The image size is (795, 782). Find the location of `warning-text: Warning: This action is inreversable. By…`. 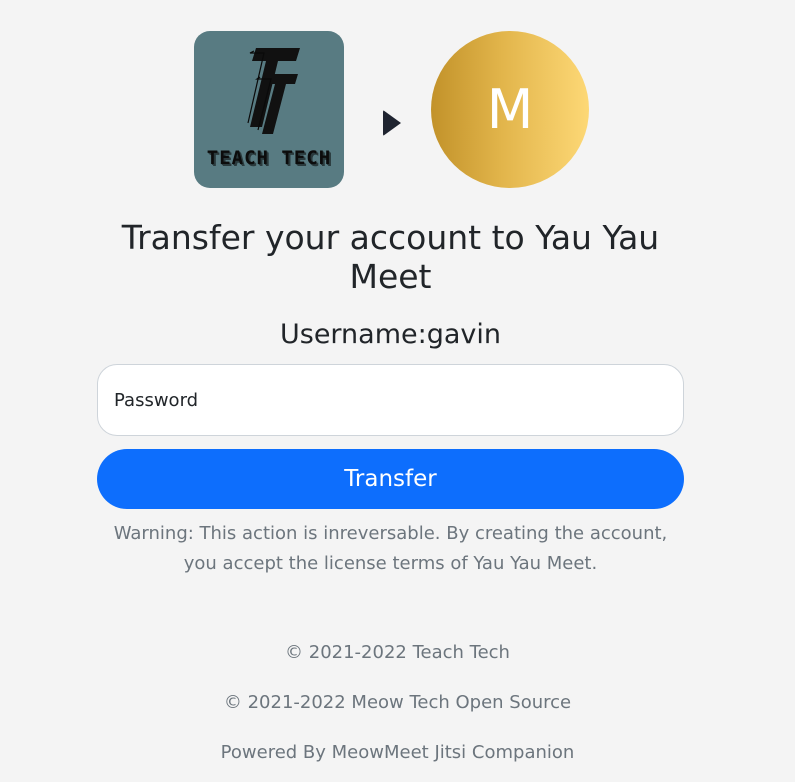

warning-text: Warning: This action is inreversable. By… is located at coordinates (390, 548).